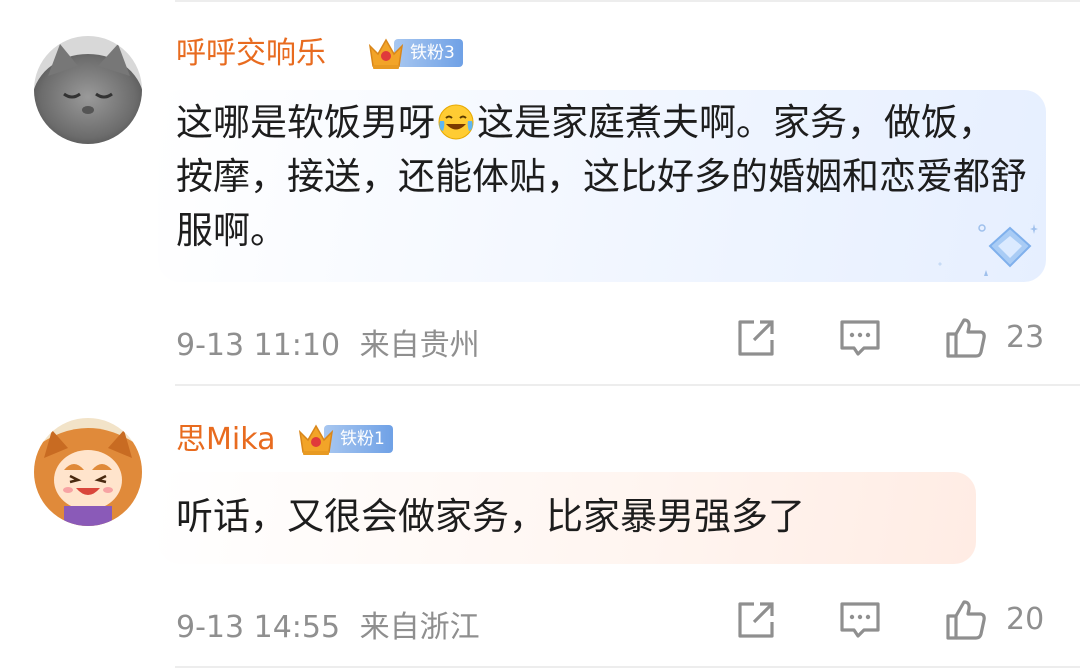 The height and width of the screenshot is (670, 1080). Describe the element at coordinates (490, 516) in the screenshot. I see `comment-text: 听话，又很会做家务，比家暴男强多了` at that location.